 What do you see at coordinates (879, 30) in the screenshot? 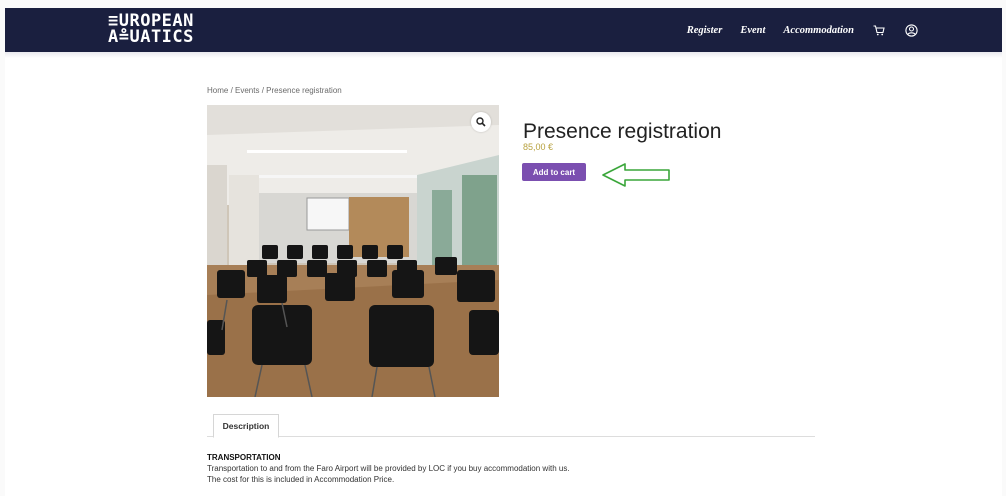
I see `cart-icon` at bounding box center [879, 30].